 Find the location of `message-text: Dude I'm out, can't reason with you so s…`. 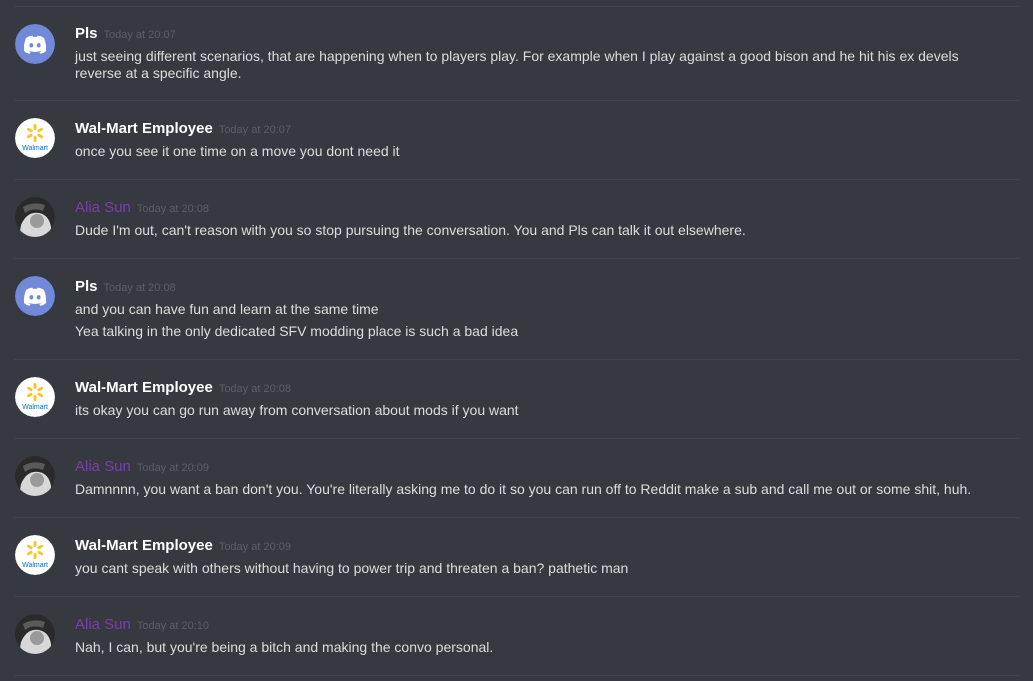

message-text: Dude I'm out, can't reason with you so s… is located at coordinates (410, 230).